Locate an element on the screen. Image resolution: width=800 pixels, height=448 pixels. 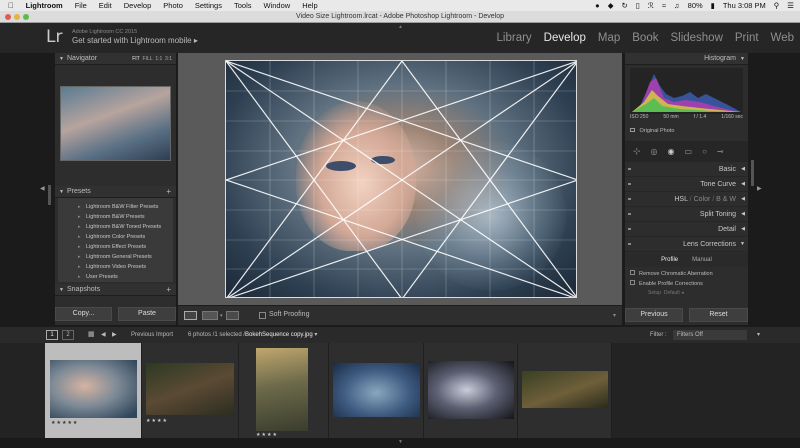
spotlight-icon: ⚲ is located at coordinates (777, 5).